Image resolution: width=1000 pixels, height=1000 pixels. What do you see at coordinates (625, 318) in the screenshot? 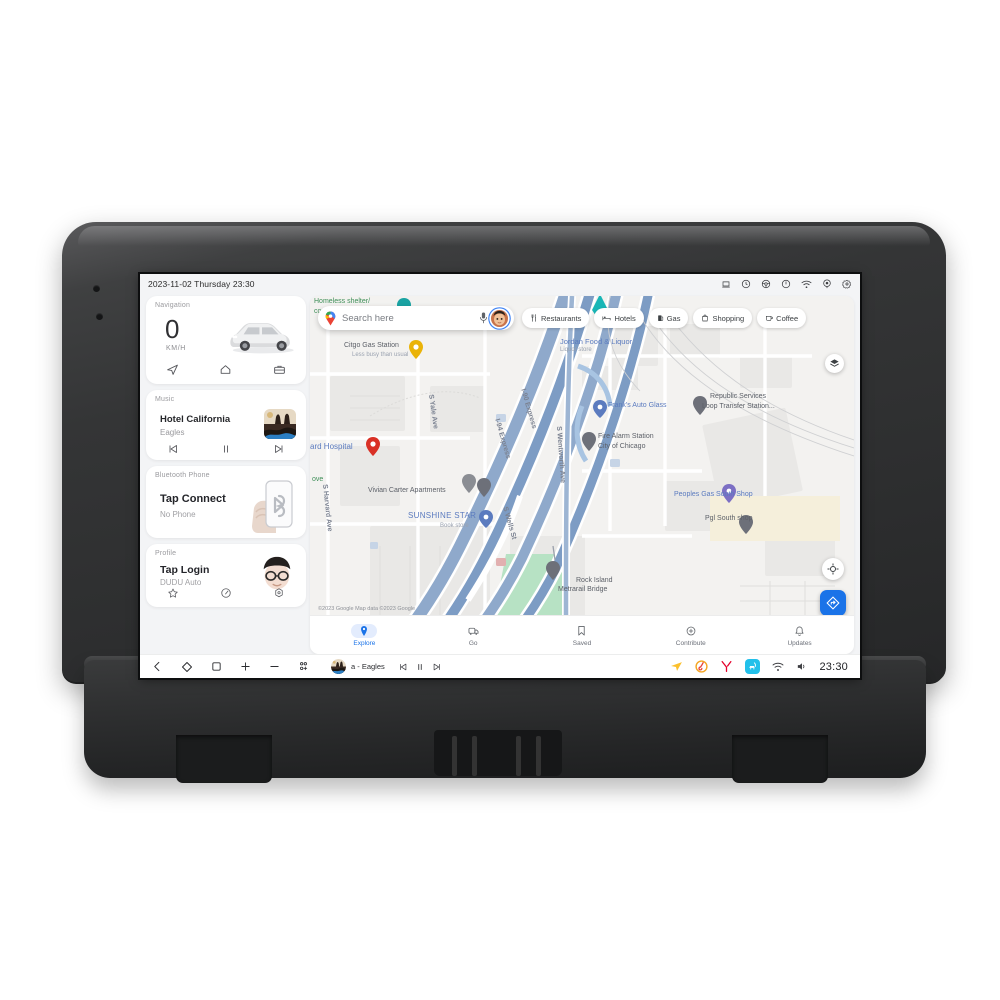
I see `chip-label: Hotels` at bounding box center [625, 318].